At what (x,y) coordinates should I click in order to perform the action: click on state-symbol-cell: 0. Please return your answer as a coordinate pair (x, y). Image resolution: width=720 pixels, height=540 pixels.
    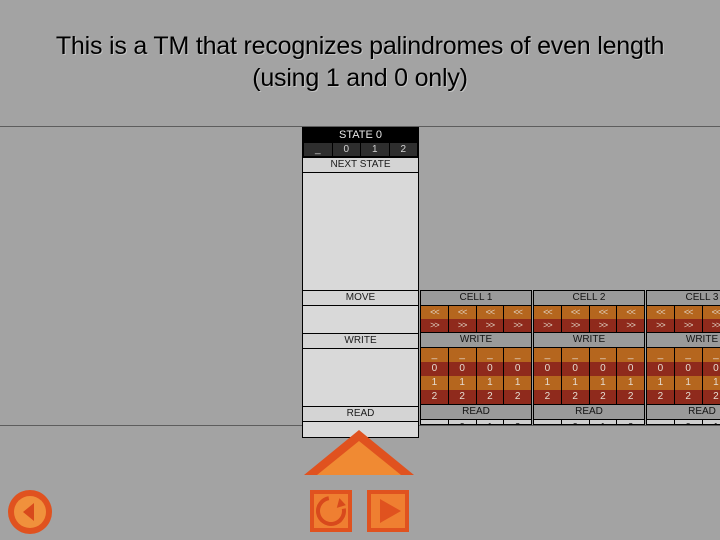
    Looking at the image, I should click on (346, 149).